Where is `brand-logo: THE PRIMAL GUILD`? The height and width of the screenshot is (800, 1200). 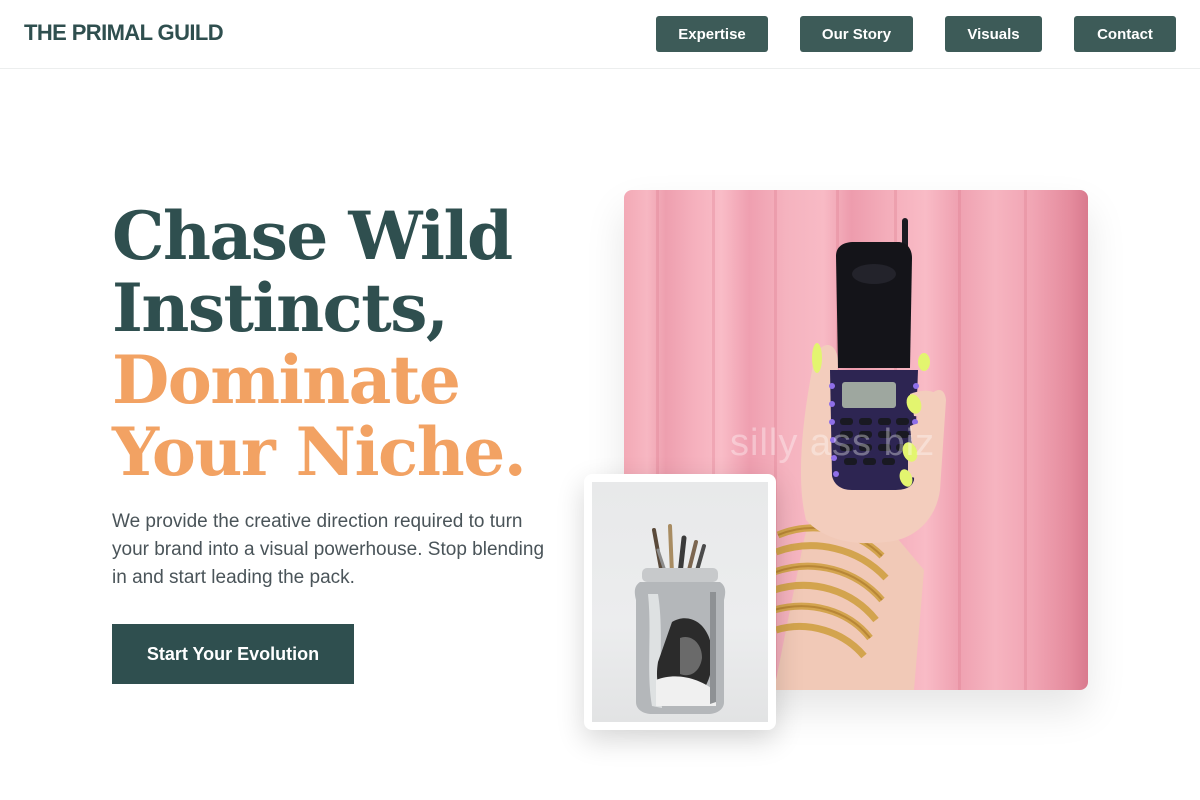 brand-logo: THE PRIMAL GUILD is located at coordinates (124, 33).